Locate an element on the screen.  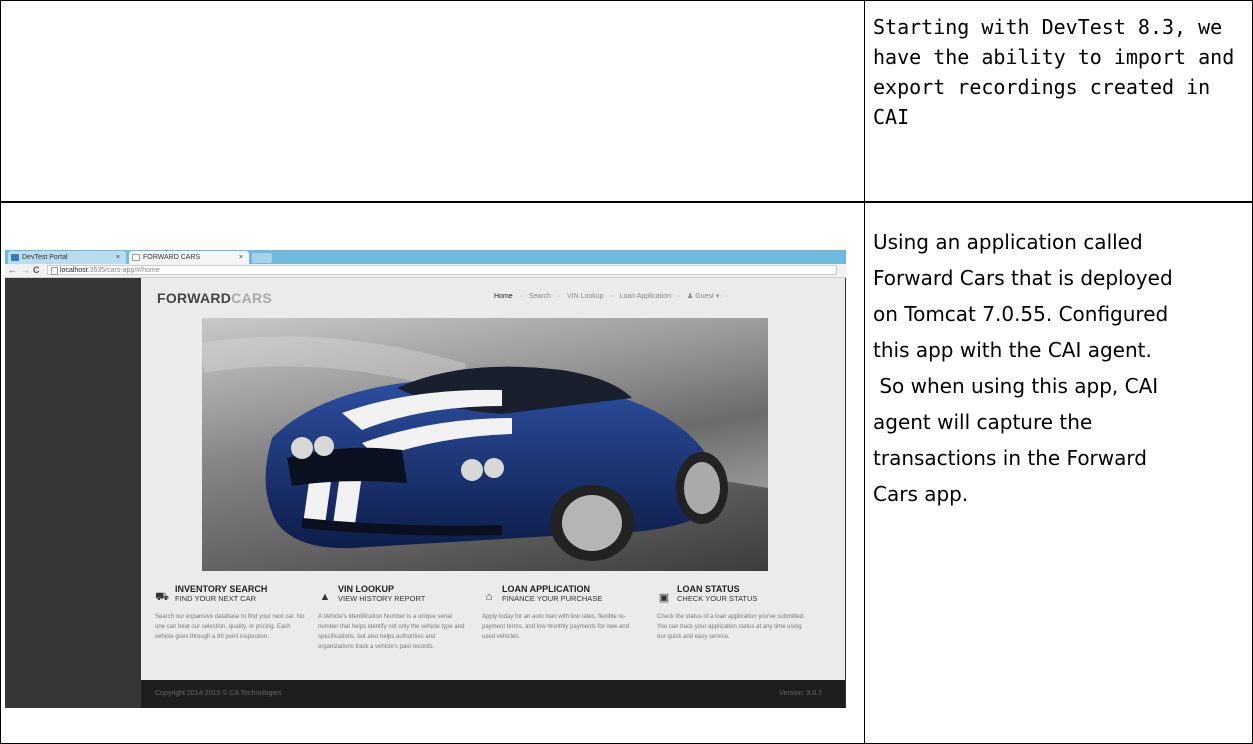
row2-line: So when using this app, CAI is located at coordinates (1016, 386).